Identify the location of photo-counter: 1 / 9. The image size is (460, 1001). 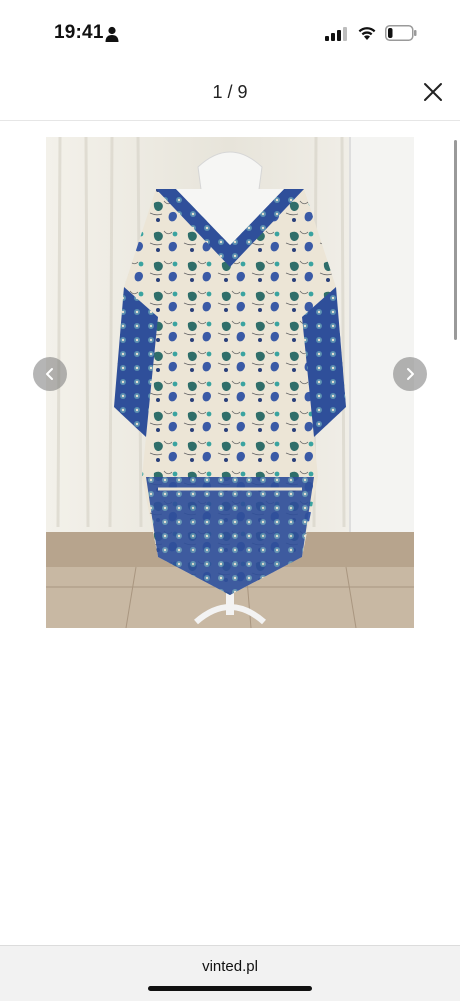
(230, 92).